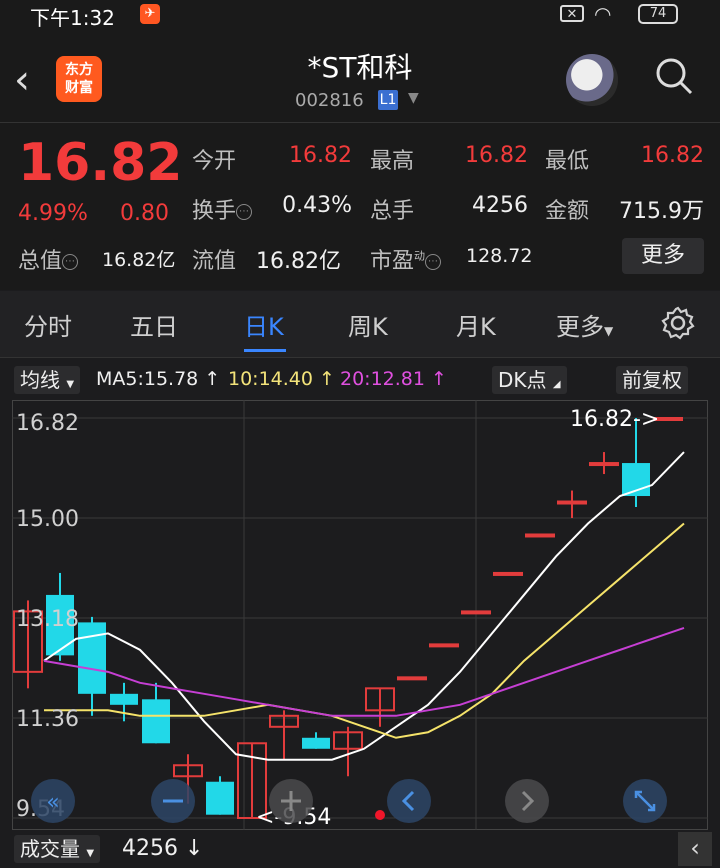  Describe the element at coordinates (476, 324) in the screenshot. I see `tab-monthly-k: 月K` at that location.